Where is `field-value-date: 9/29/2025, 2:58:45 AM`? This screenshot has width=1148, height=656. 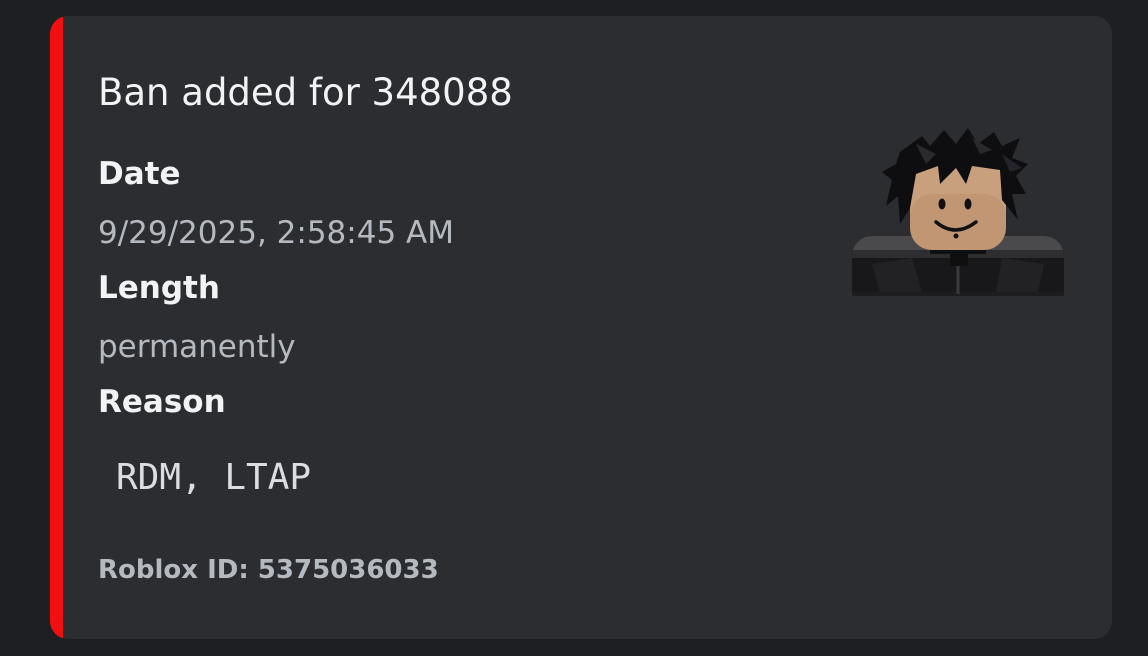 field-value-date: 9/29/2025, 2:58:45 AM is located at coordinates (276, 233).